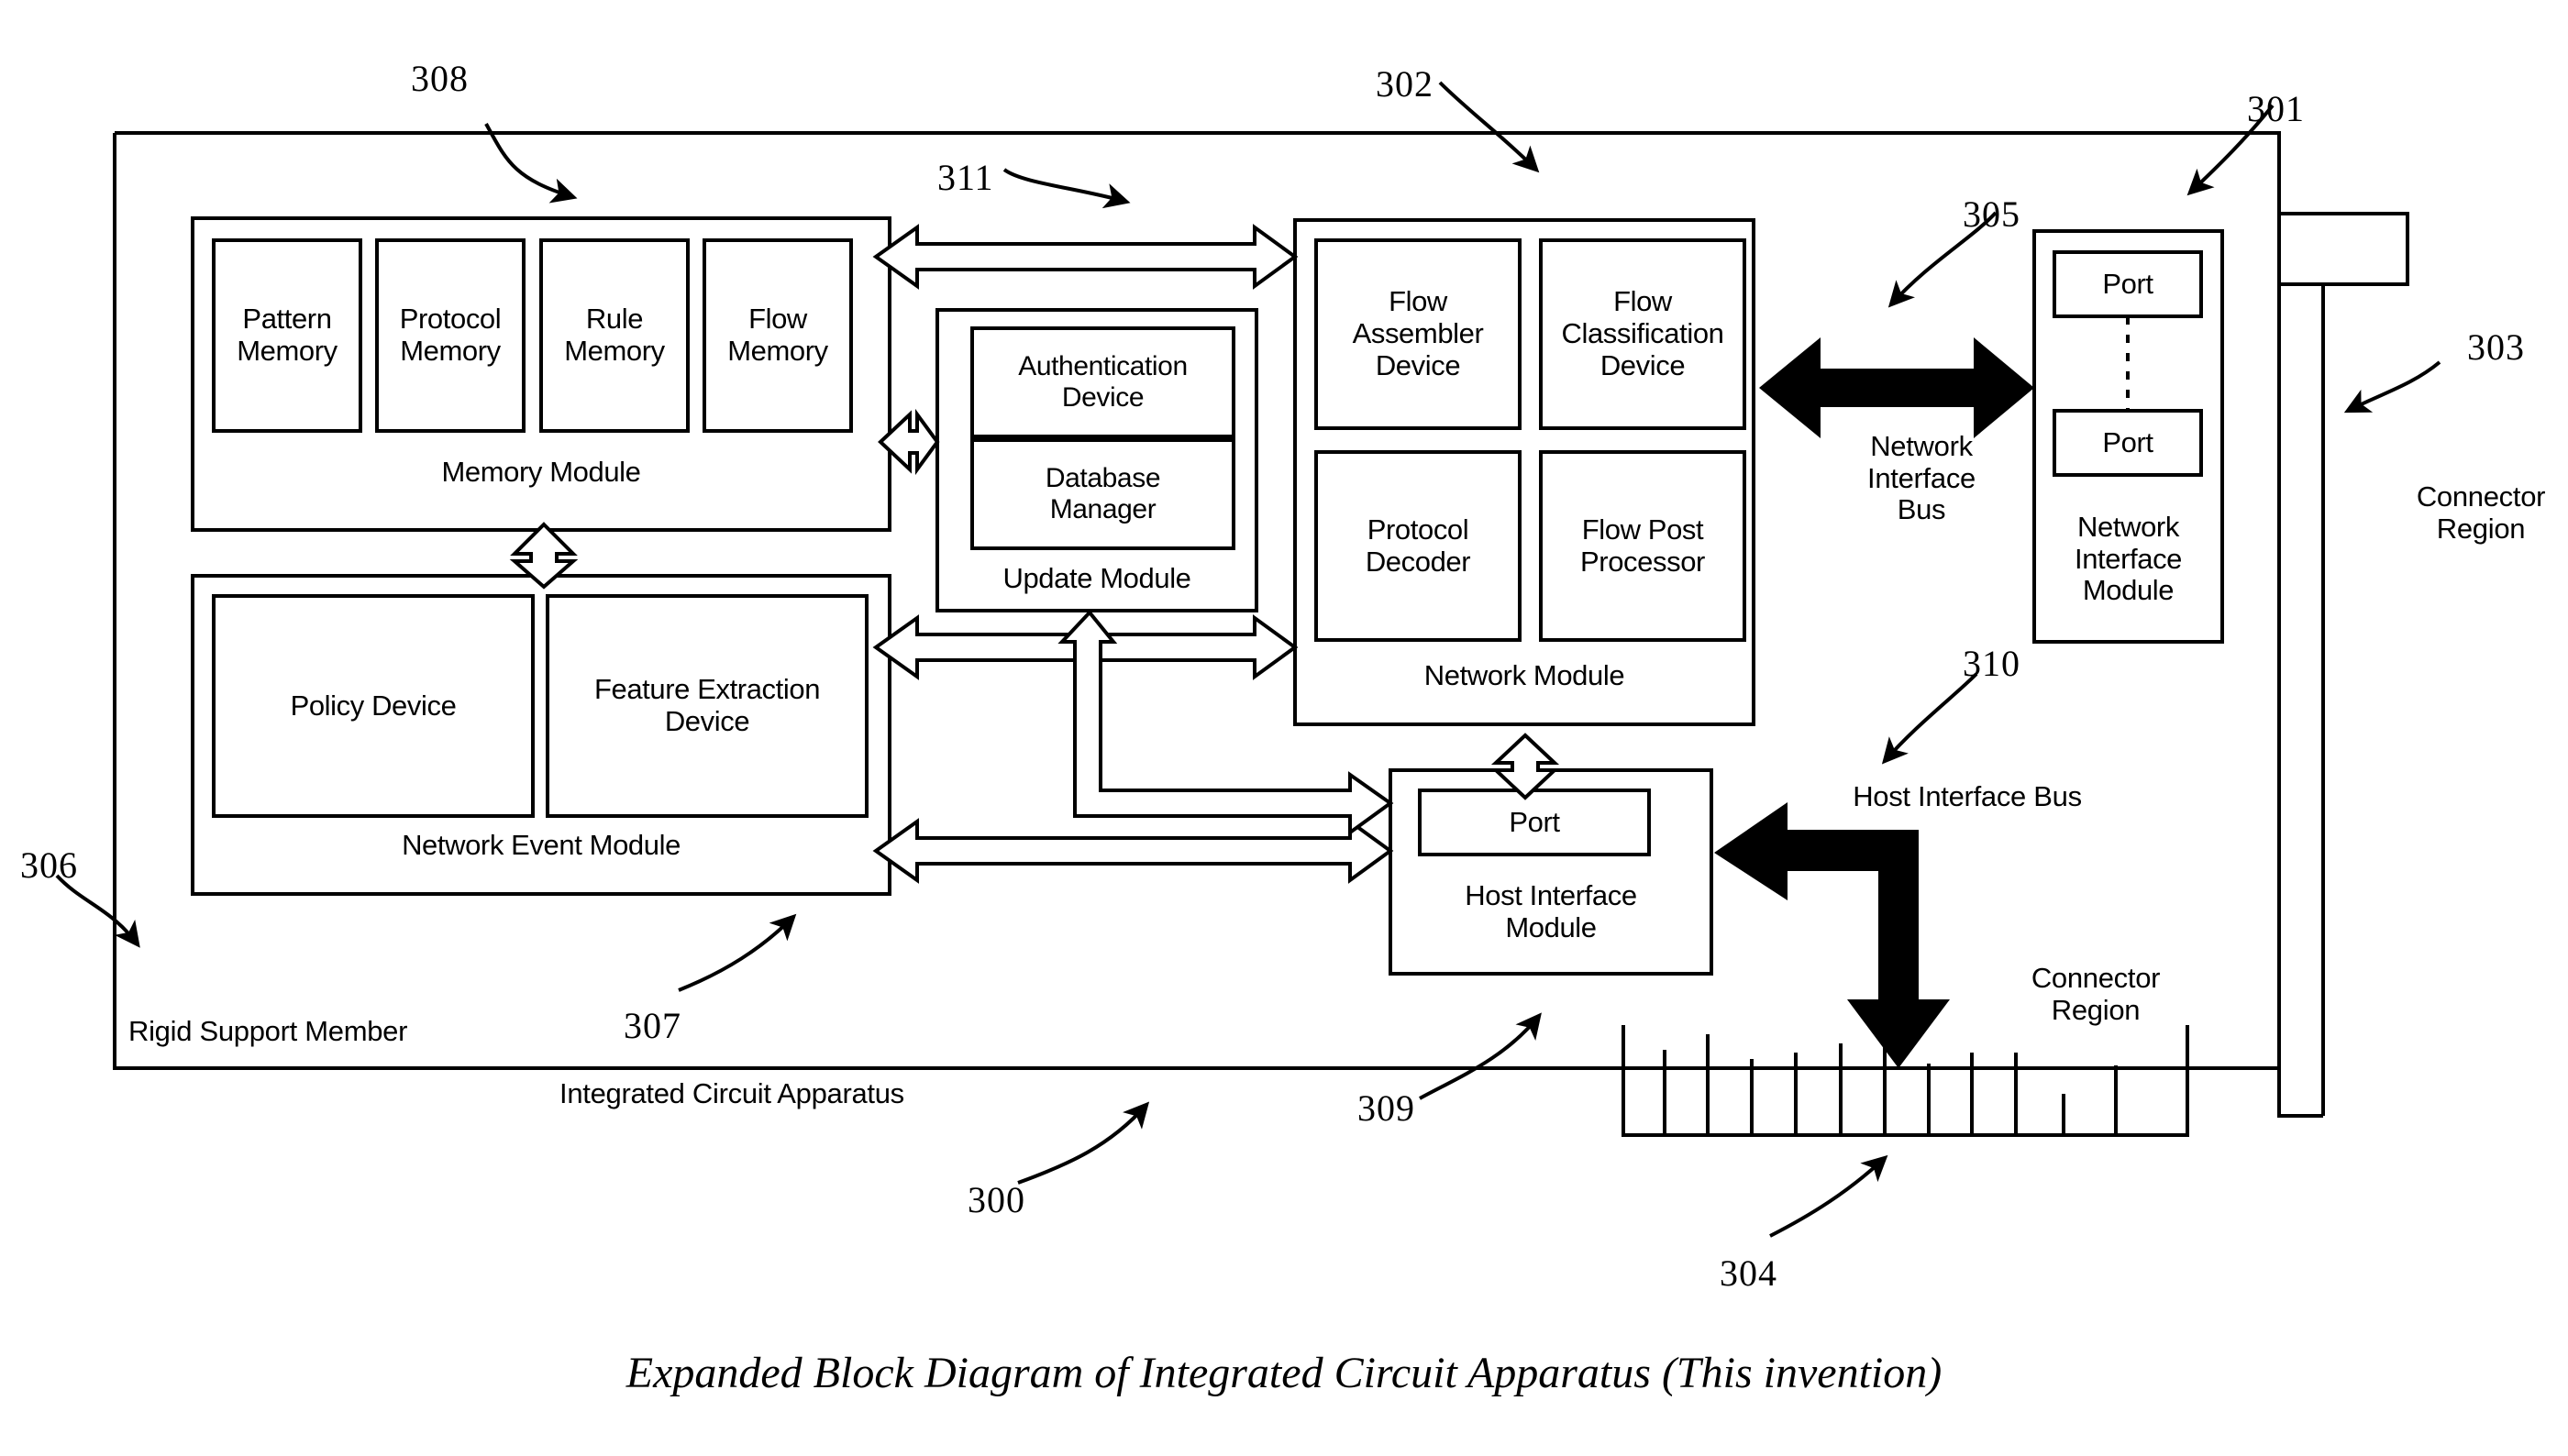 The image size is (2568, 1456). I want to click on connector-networkmodule-hostinterface, so click(1525, 766).